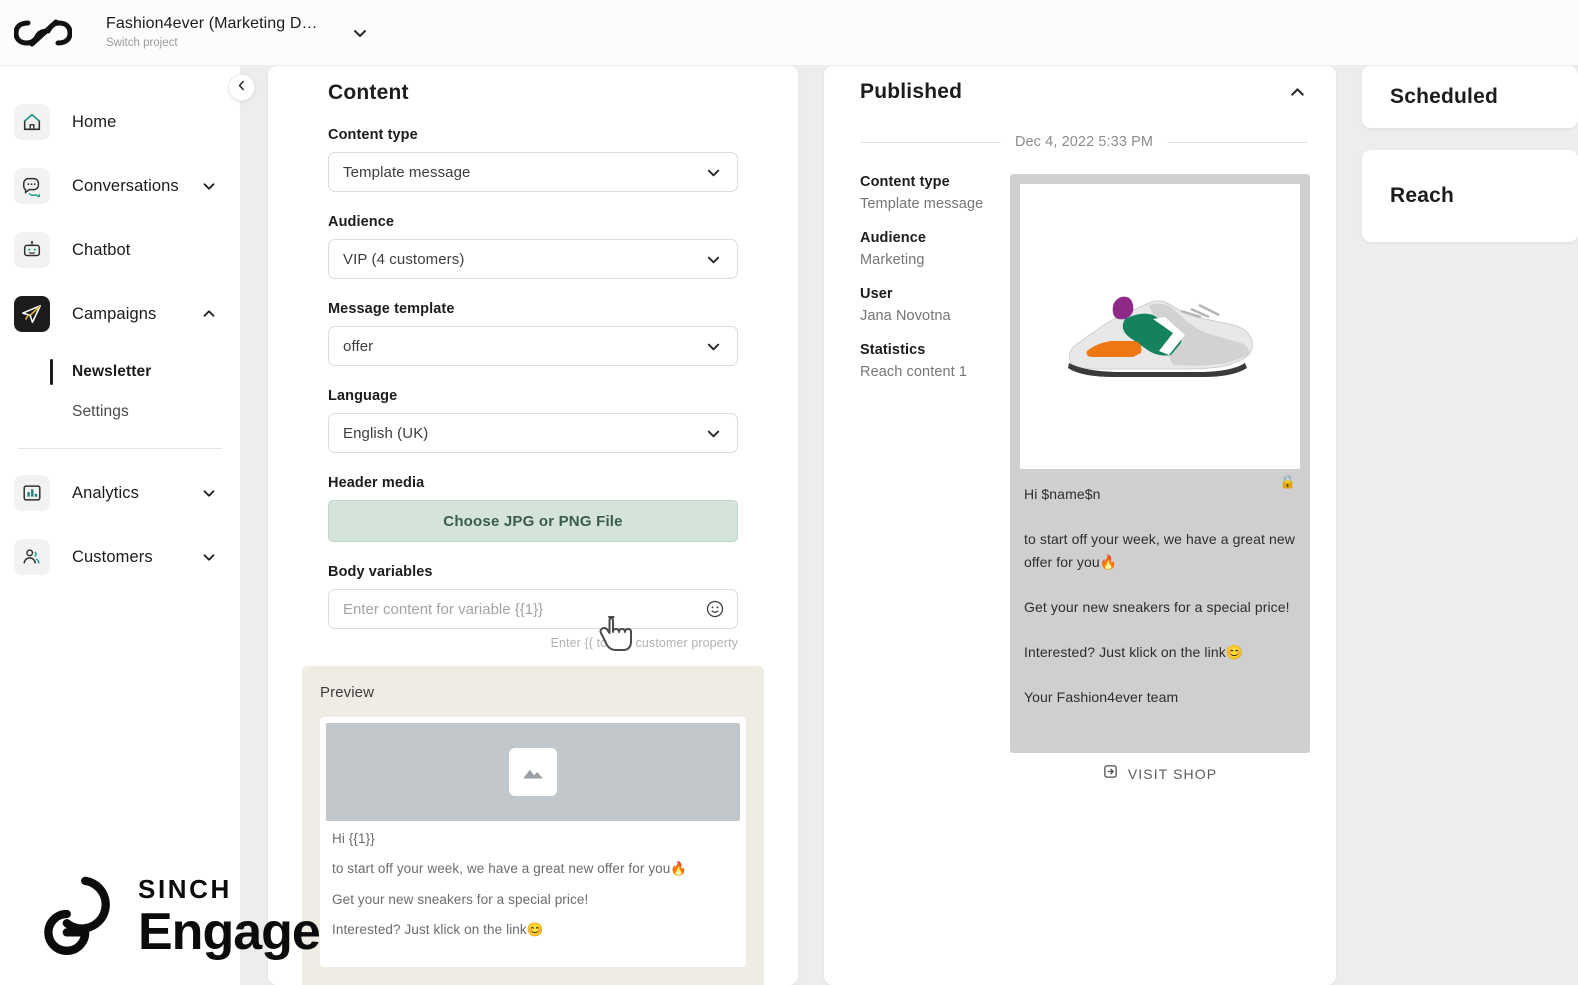 This screenshot has height=985, width=1578. Describe the element at coordinates (1470, 525) in the screenshot. I see `right-panel: Scheduled Reach` at that location.